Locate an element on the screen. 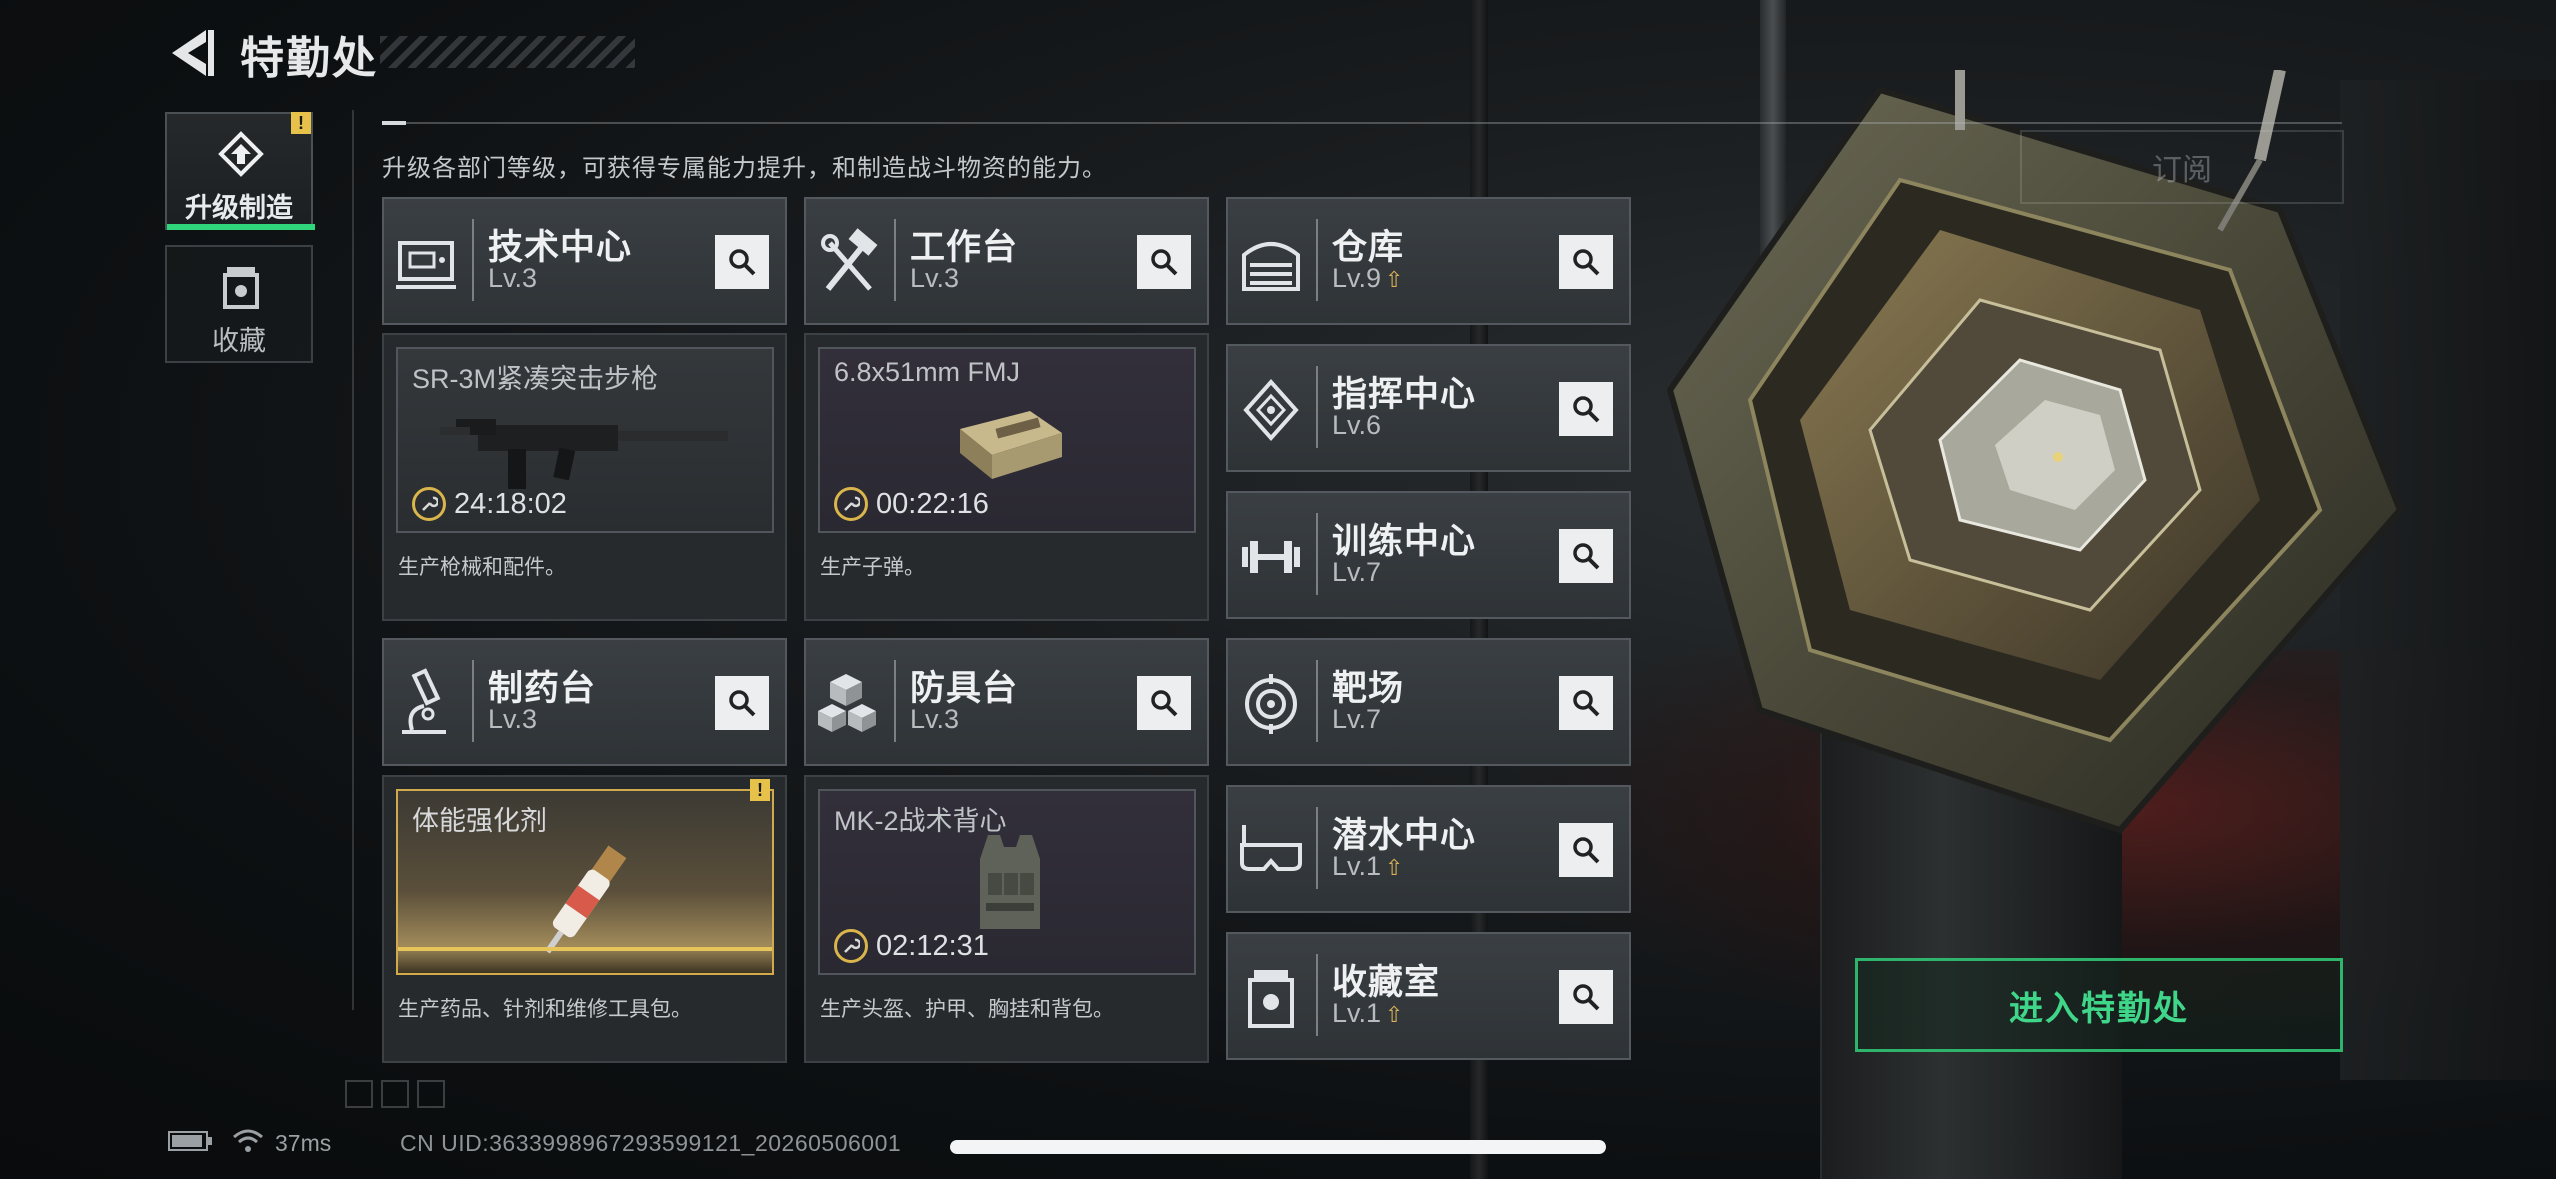 The width and height of the screenshot is (2556, 1179). department-card-workbench: 工作台 Lv.3 is located at coordinates (1006, 261).